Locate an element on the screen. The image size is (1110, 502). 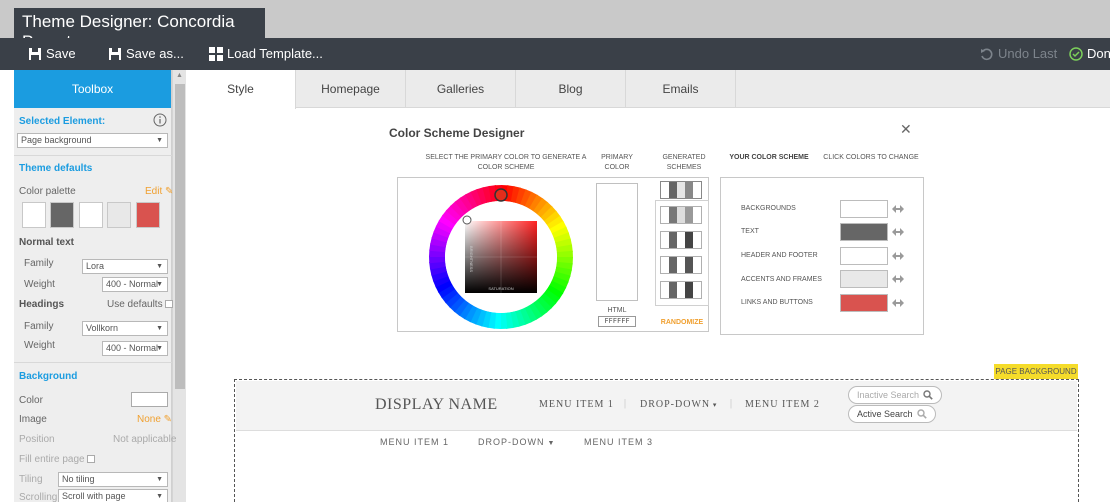
bg-image-picker: None ✎ is located at coordinates (154, 419).